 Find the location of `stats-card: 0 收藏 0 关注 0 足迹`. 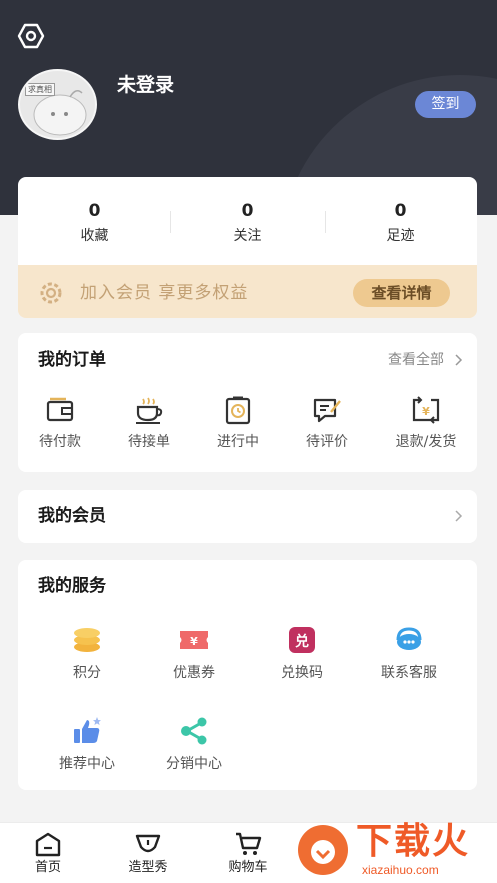

stats-card: 0 收藏 0 关注 0 足迹 is located at coordinates (247, 221).